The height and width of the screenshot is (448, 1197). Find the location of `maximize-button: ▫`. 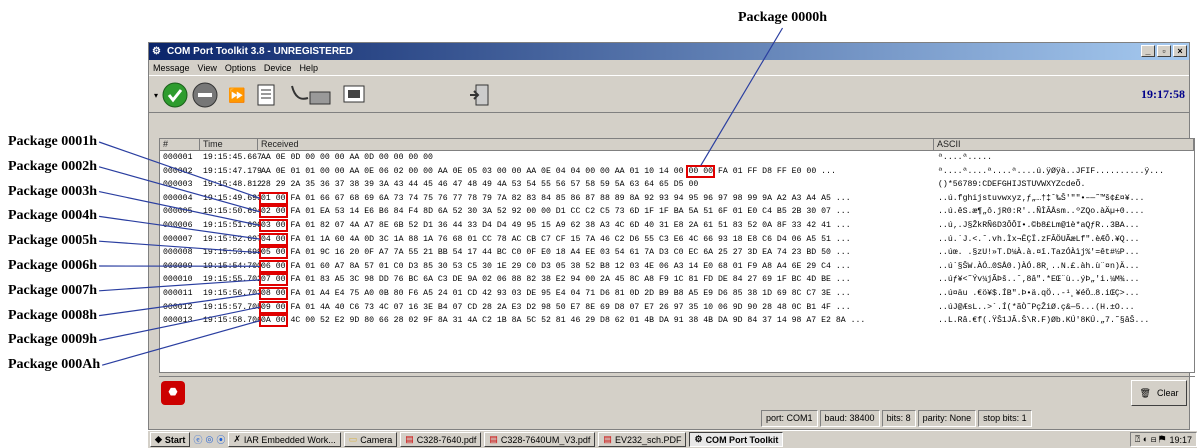

maximize-button: ▫ is located at coordinates (1164, 51).